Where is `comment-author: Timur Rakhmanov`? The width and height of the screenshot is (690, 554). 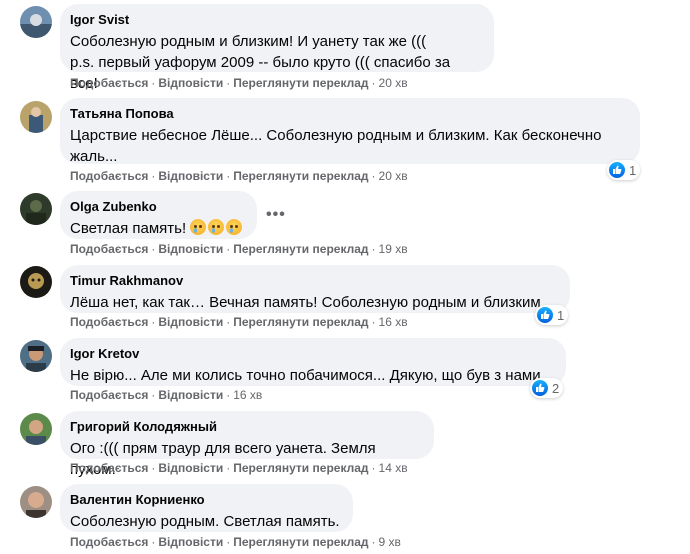 comment-author: Timur Rakhmanov is located at coordinates (314, 281).